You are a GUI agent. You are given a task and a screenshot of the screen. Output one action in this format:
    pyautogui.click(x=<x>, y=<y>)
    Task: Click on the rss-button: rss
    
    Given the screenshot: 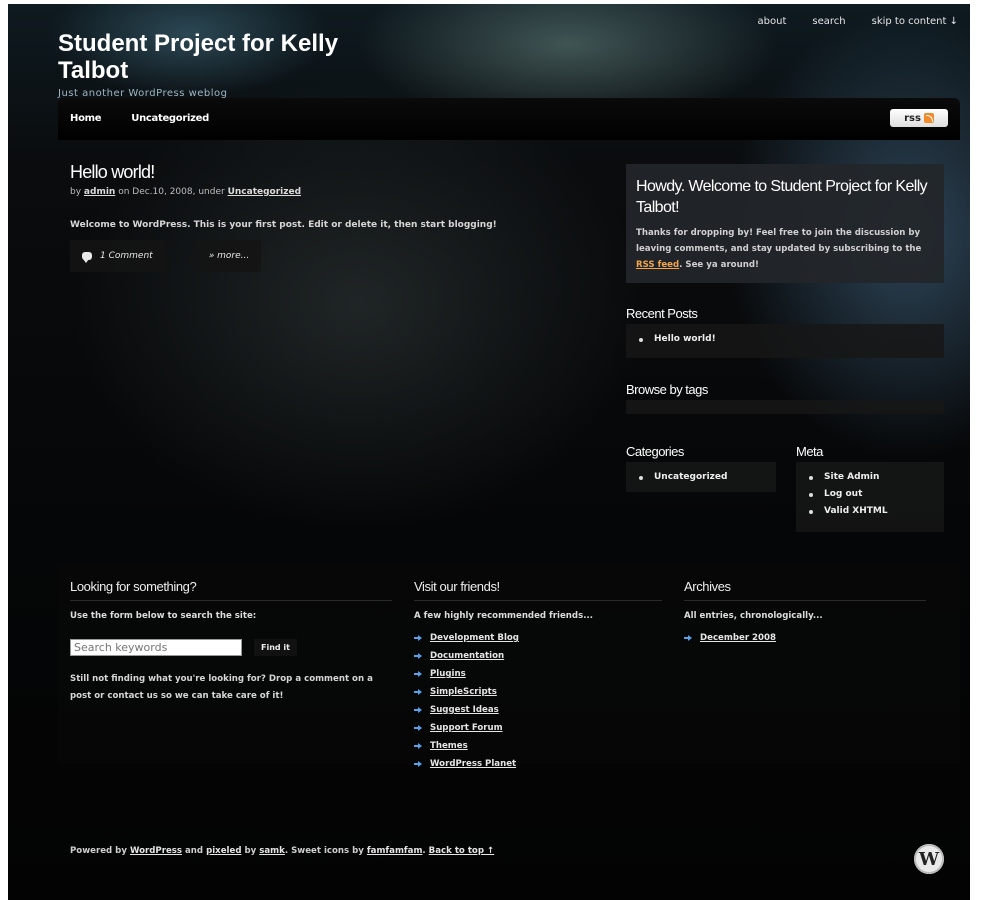 What is the action you would take?
    pyautogui.click(x=919, y=118)
    